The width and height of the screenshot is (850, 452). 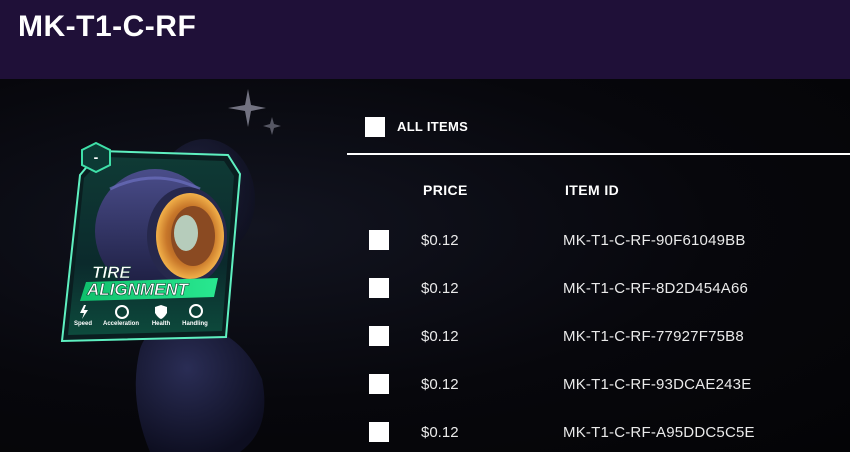 I want to click on item-id: MK-T1-C-RF-A95DDC5C5E, so click(x=659, y=432).